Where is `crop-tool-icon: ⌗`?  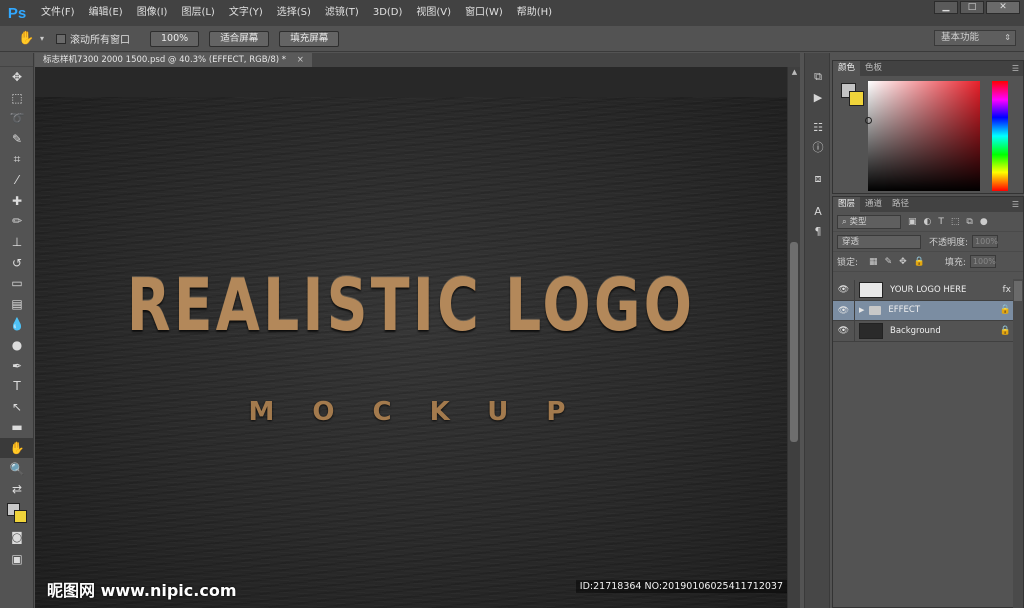 crop-tool-icon: ⌗ is located at coordinates (17, 159).